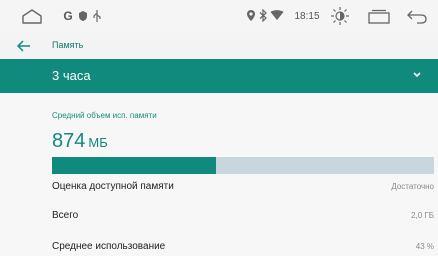 The height and width of the screenshot is (256, 438). I want to click on shield-icon, so click(83, 16).